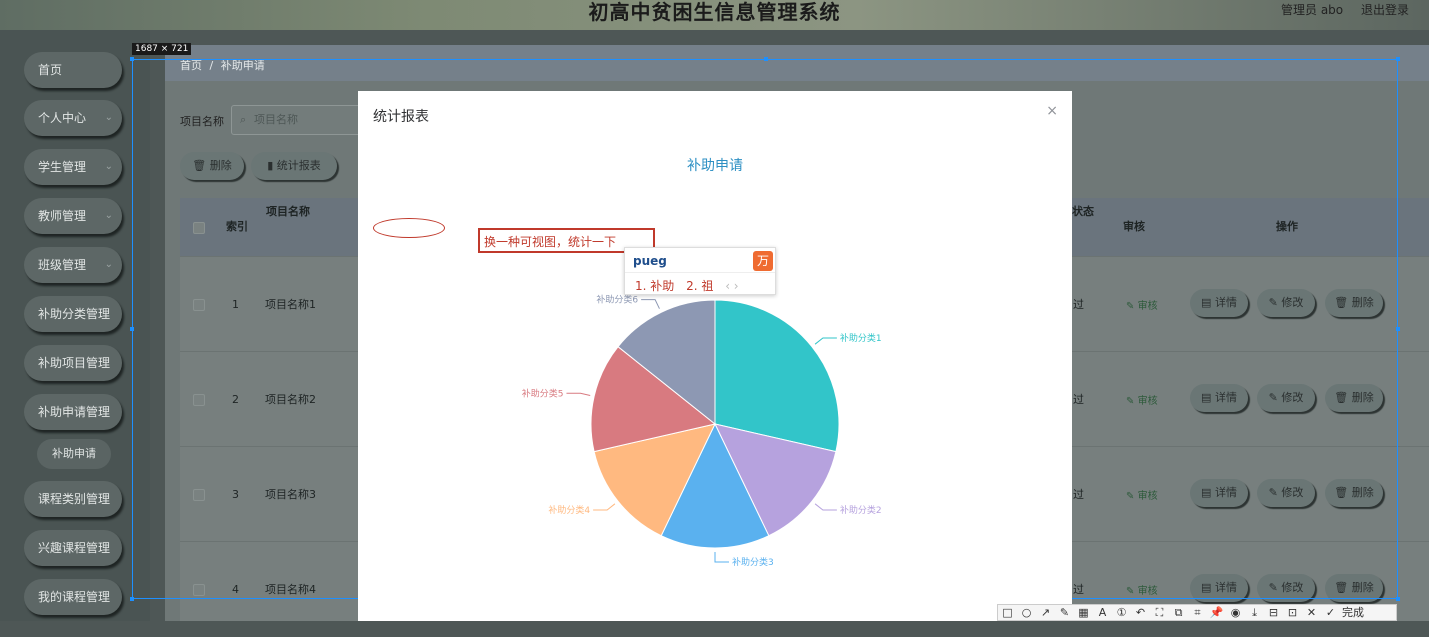 The width and height of the screenshot is (1429, 637). What do you see at coordinates (409, 228) in the screenshot?
I see `annotation-ellipse` at bounding box center [409, 228].